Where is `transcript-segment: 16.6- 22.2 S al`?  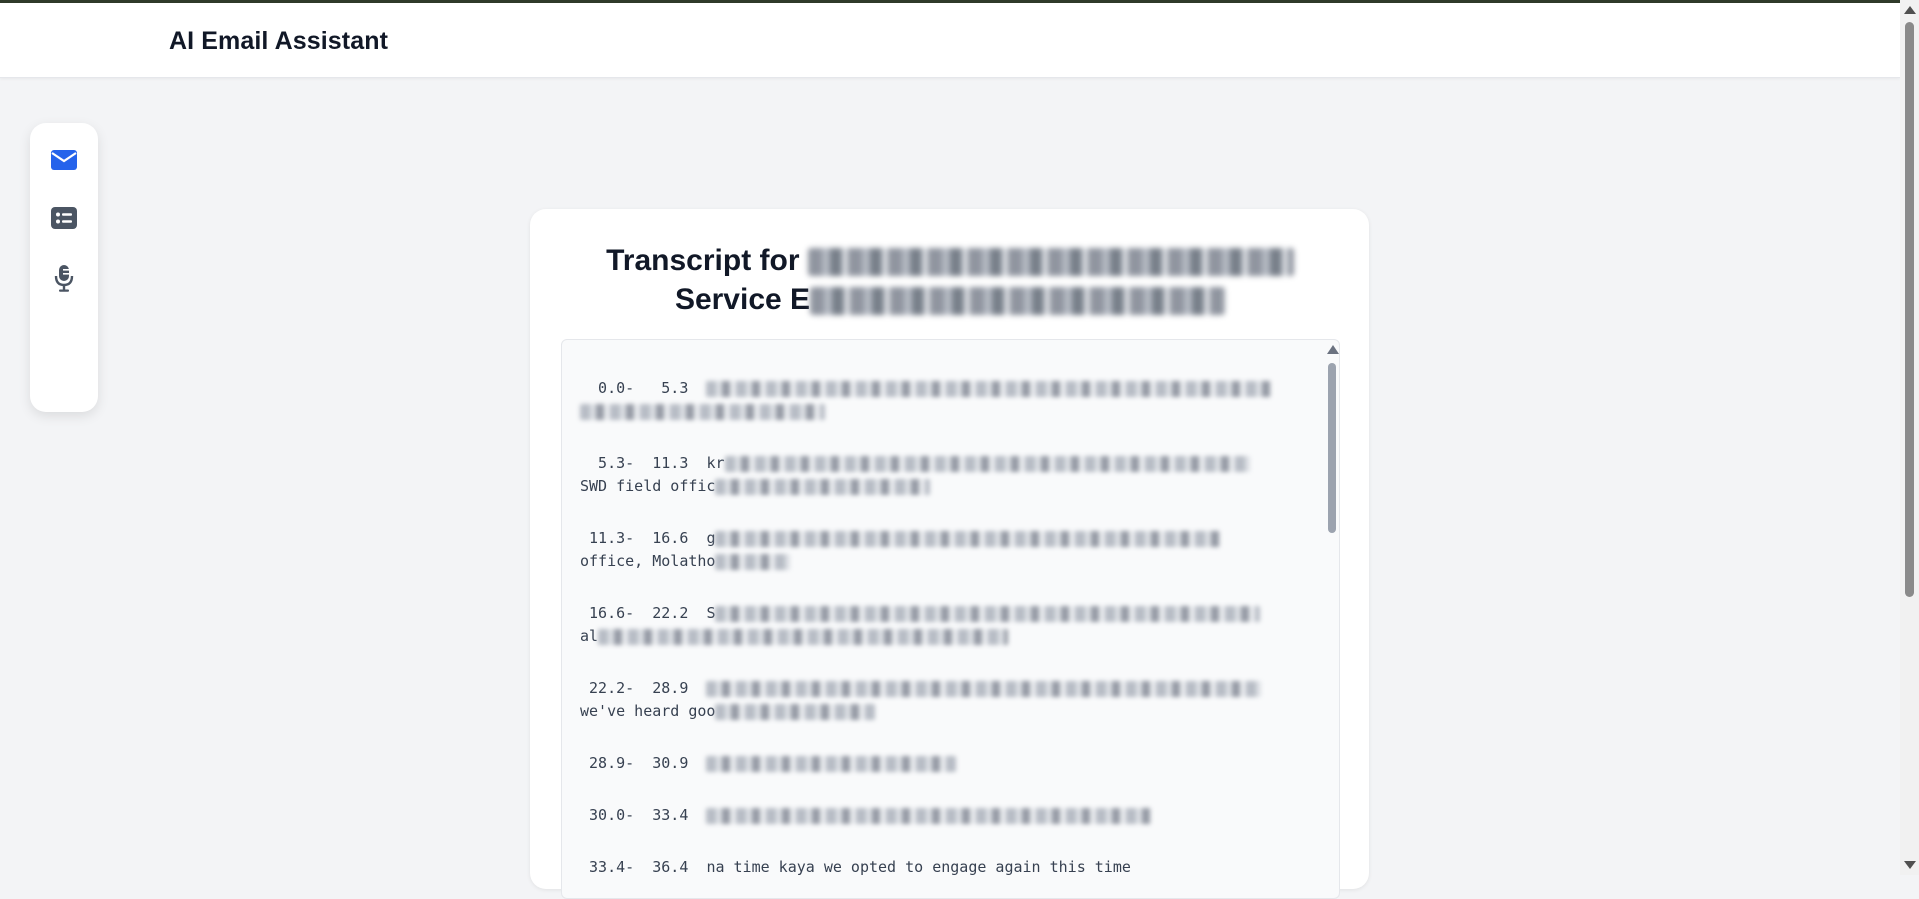 transcript-segment: 16.6- 22.2 S al is located at coordinates (945, 625).